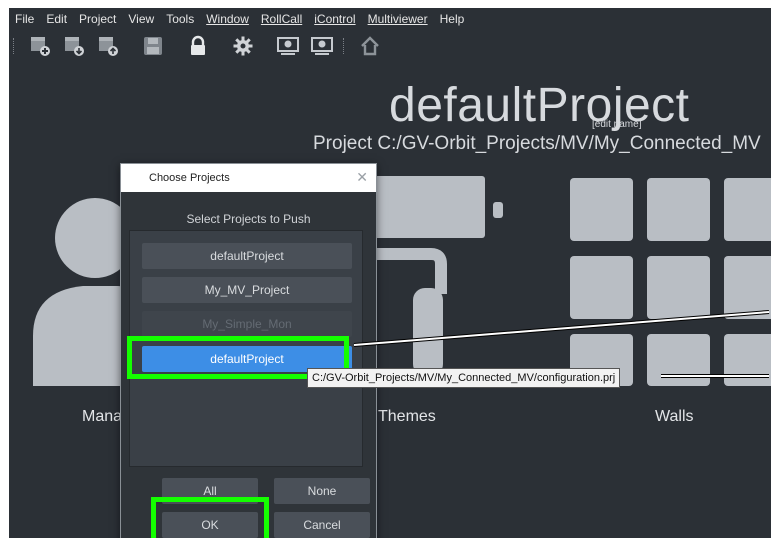 The image size is (771, 546). Describe the element at coordinates (561, 344) in the screenshot. I see `callout-lines` at that location.